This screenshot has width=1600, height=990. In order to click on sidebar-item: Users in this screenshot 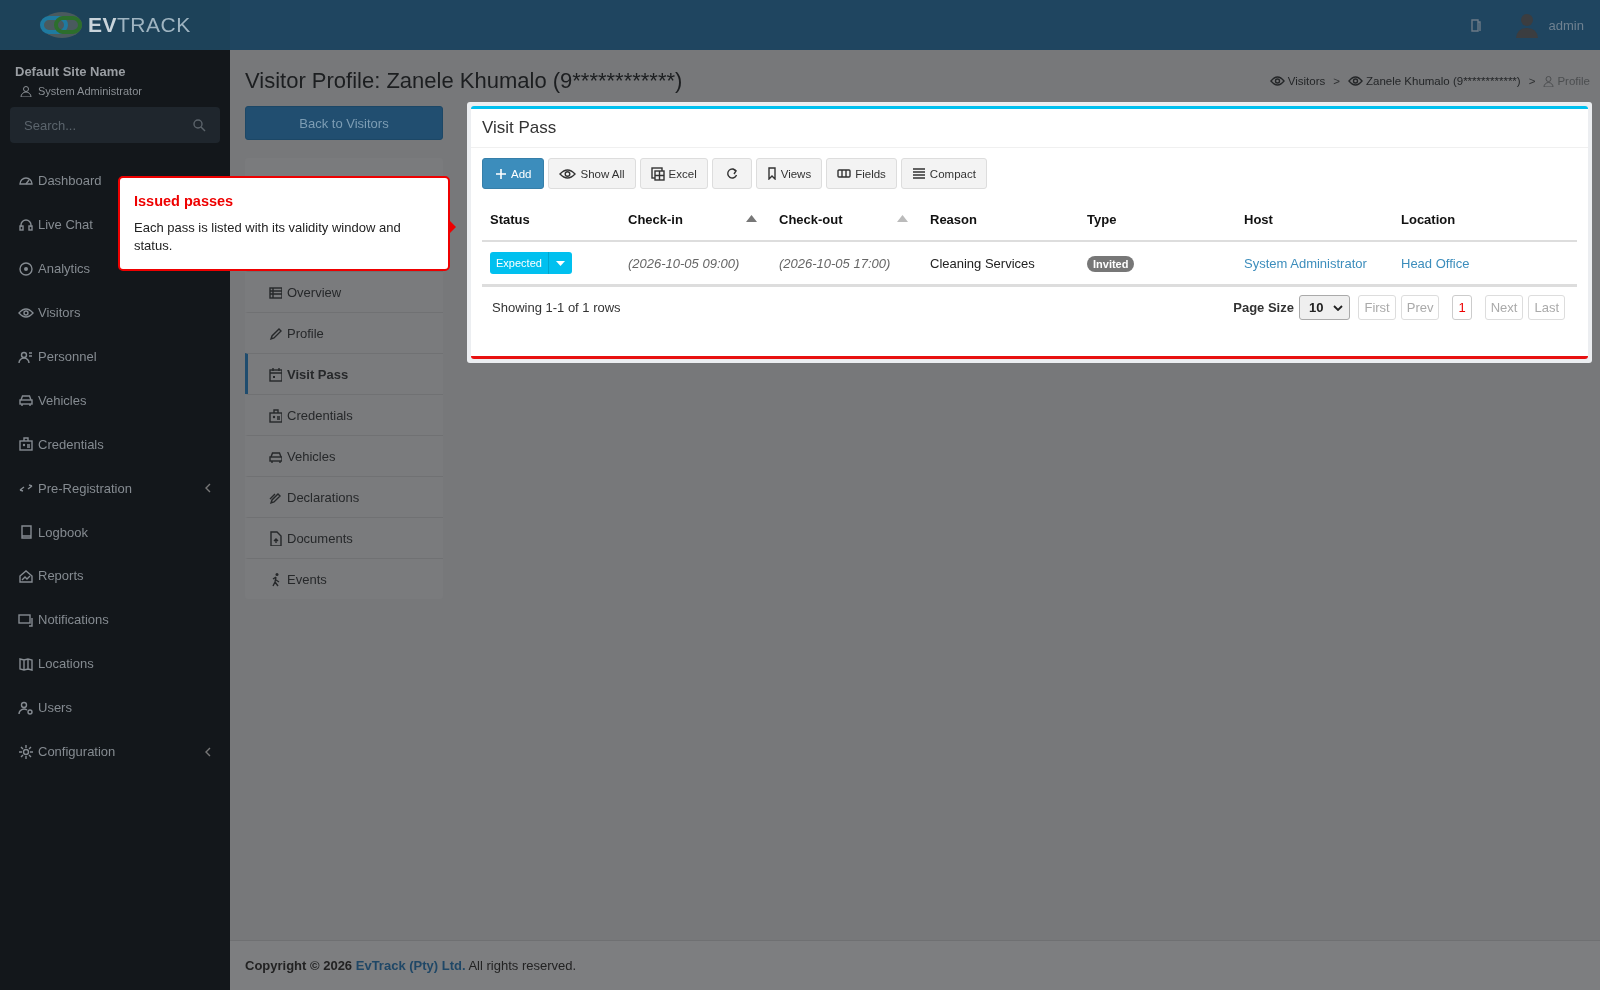, I will do `click(115, 707)`.